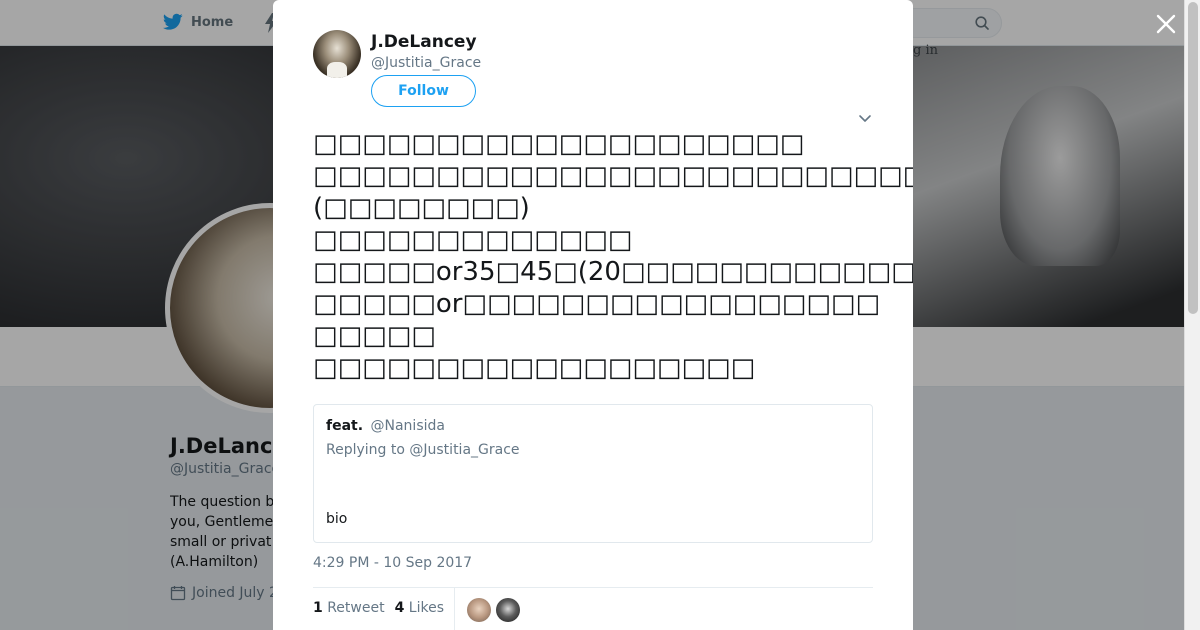  What do you see at coordinates (337, 54) in the screenshot?
I see `author-avatar` at bounding box center [337, 54].